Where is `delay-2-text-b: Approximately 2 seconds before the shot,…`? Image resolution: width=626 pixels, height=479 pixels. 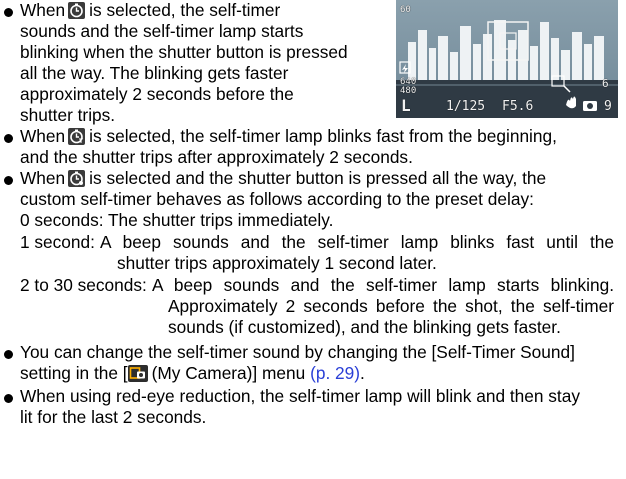
delay-2-text-b: Approximately 2 seconds before the shot,… is located at coordinates (391, 306).